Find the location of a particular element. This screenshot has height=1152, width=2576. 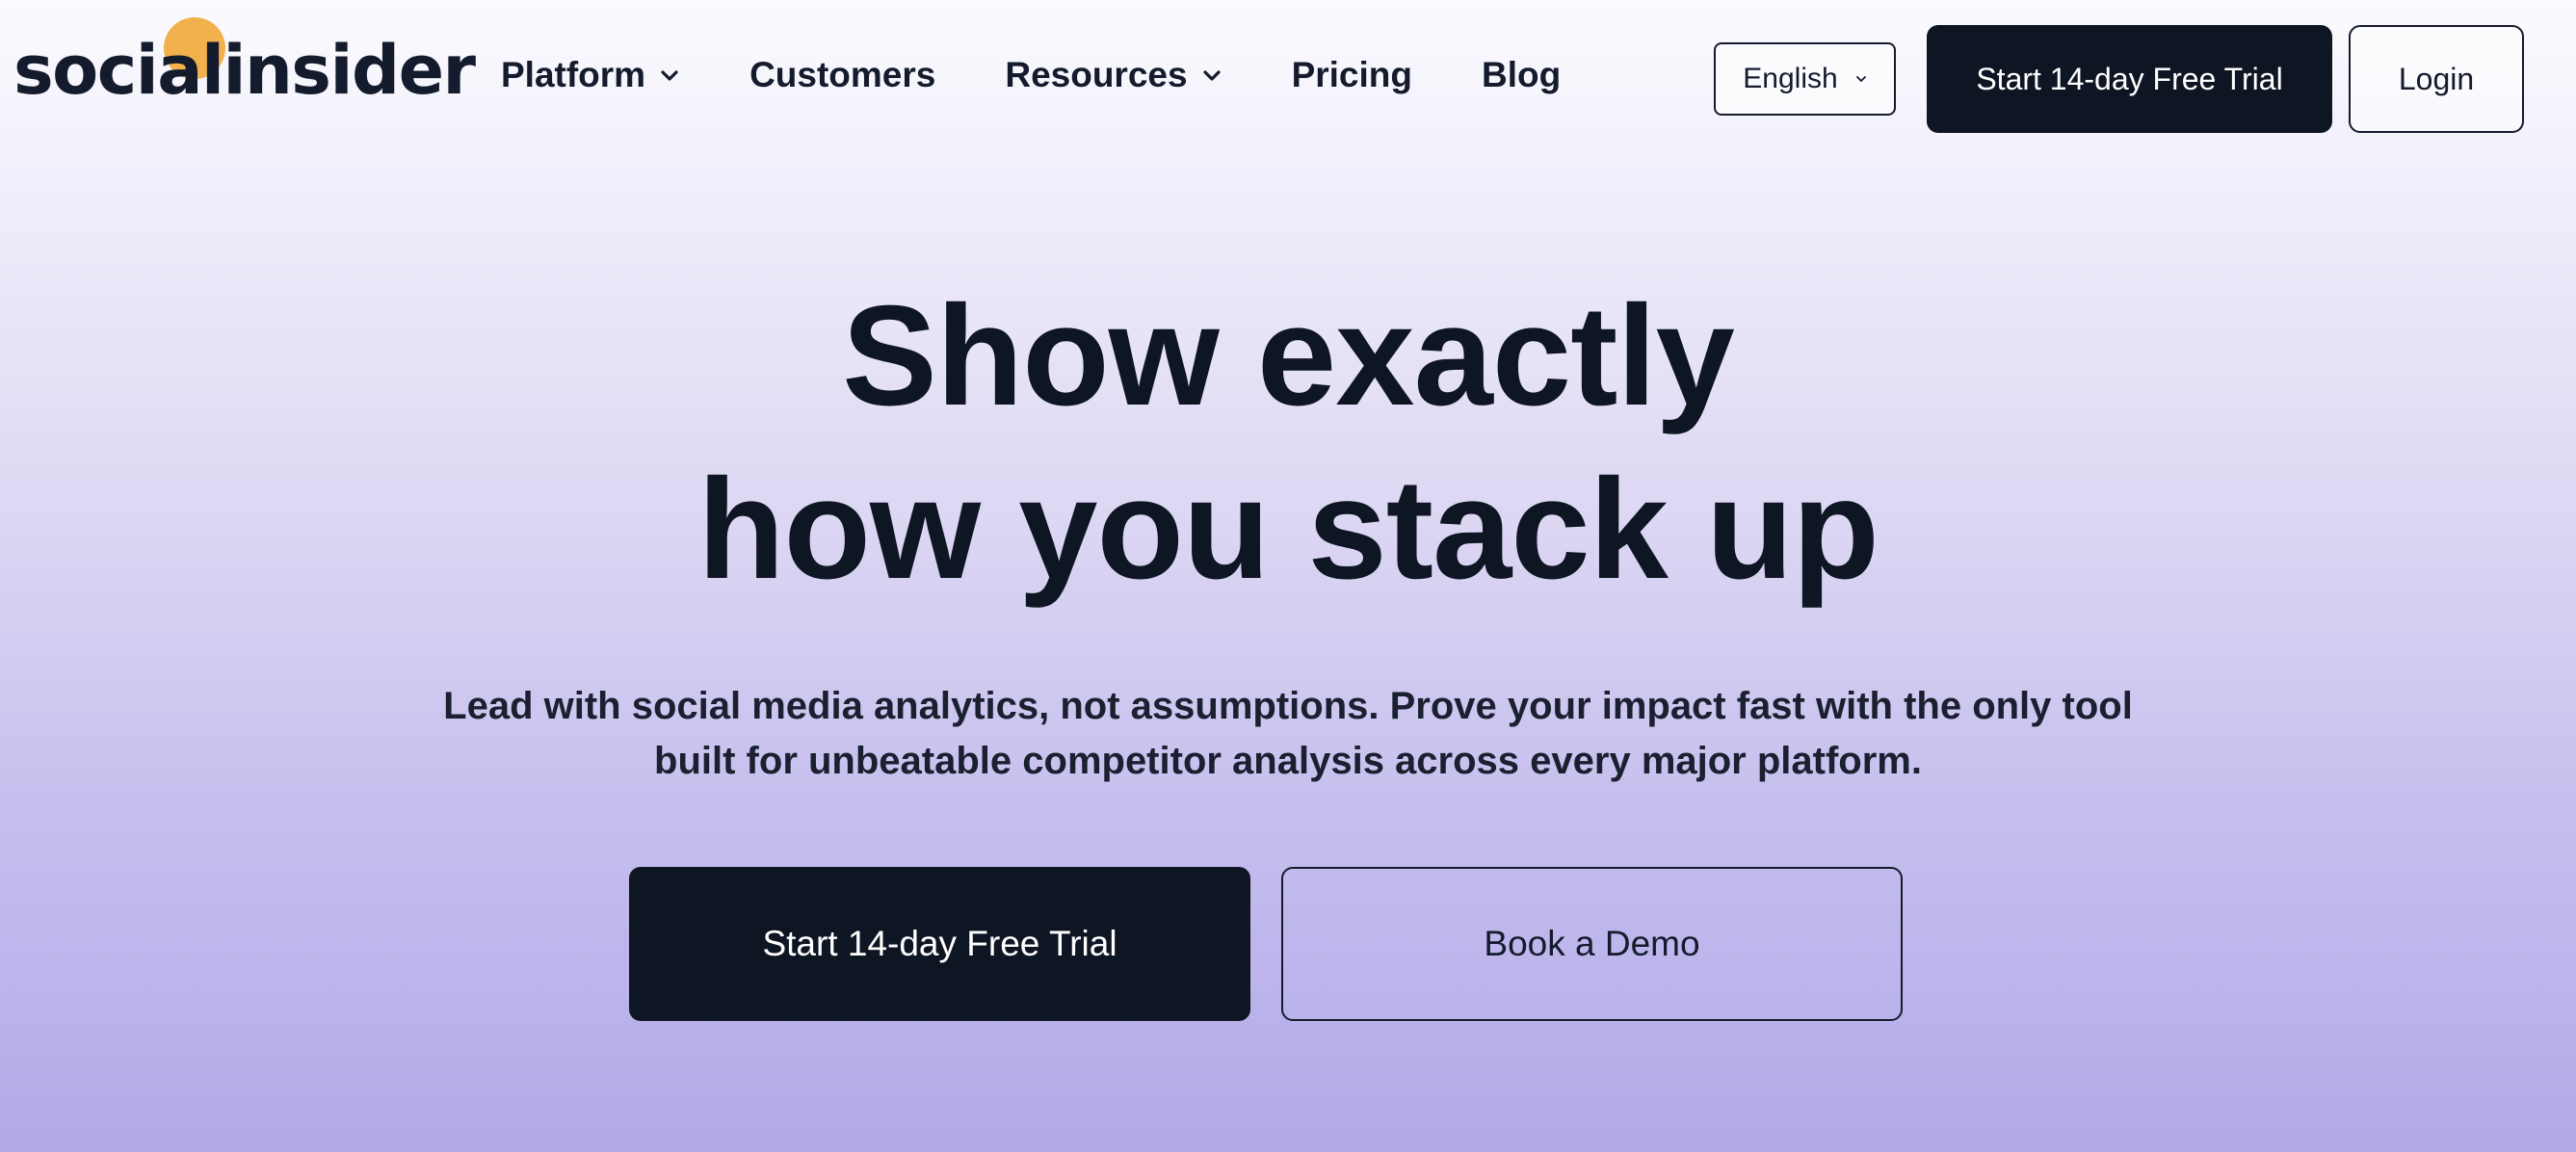

nav-item-customers: Customers is located at coordinates (842, 75).